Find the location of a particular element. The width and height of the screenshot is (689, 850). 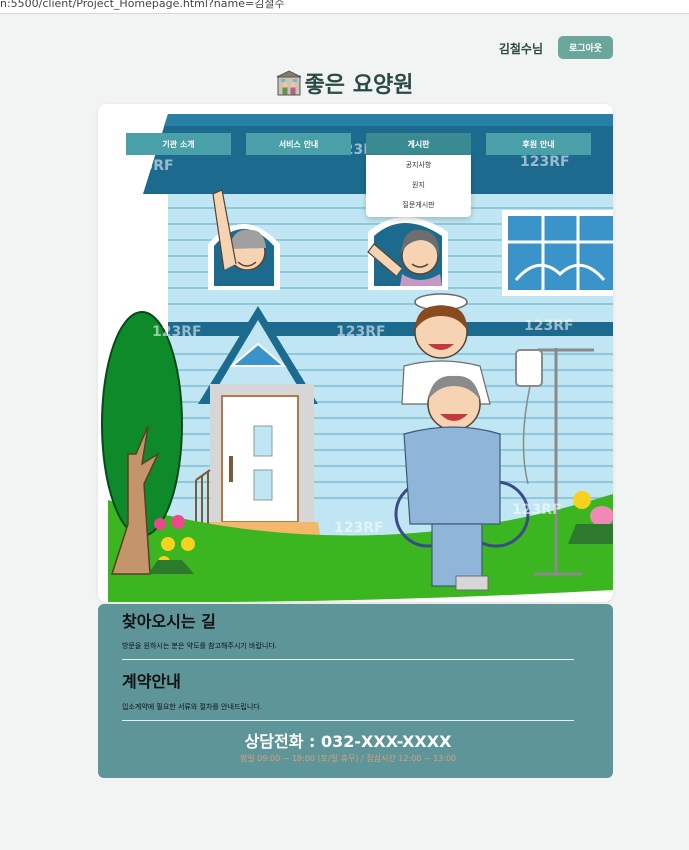

nav-item-services: 서비스 안내 is located at coordinates (298, 144).